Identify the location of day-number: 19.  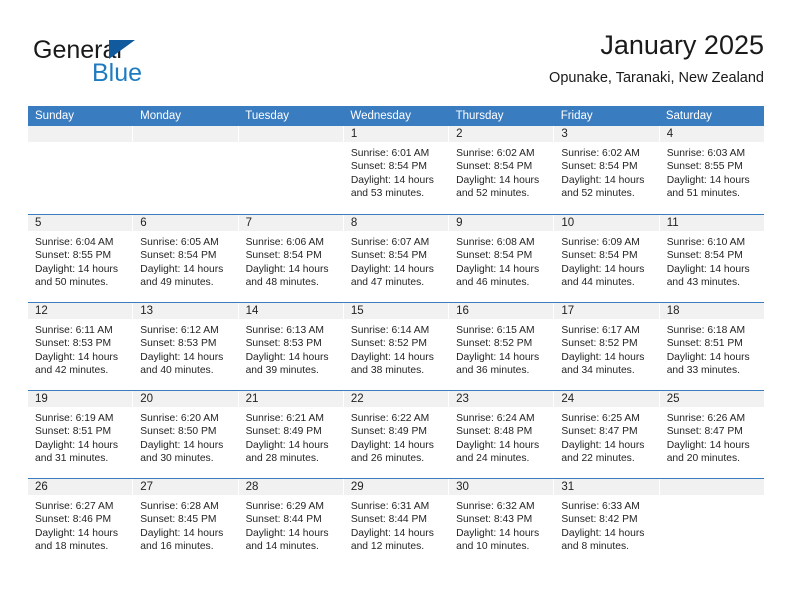
(41, 399).